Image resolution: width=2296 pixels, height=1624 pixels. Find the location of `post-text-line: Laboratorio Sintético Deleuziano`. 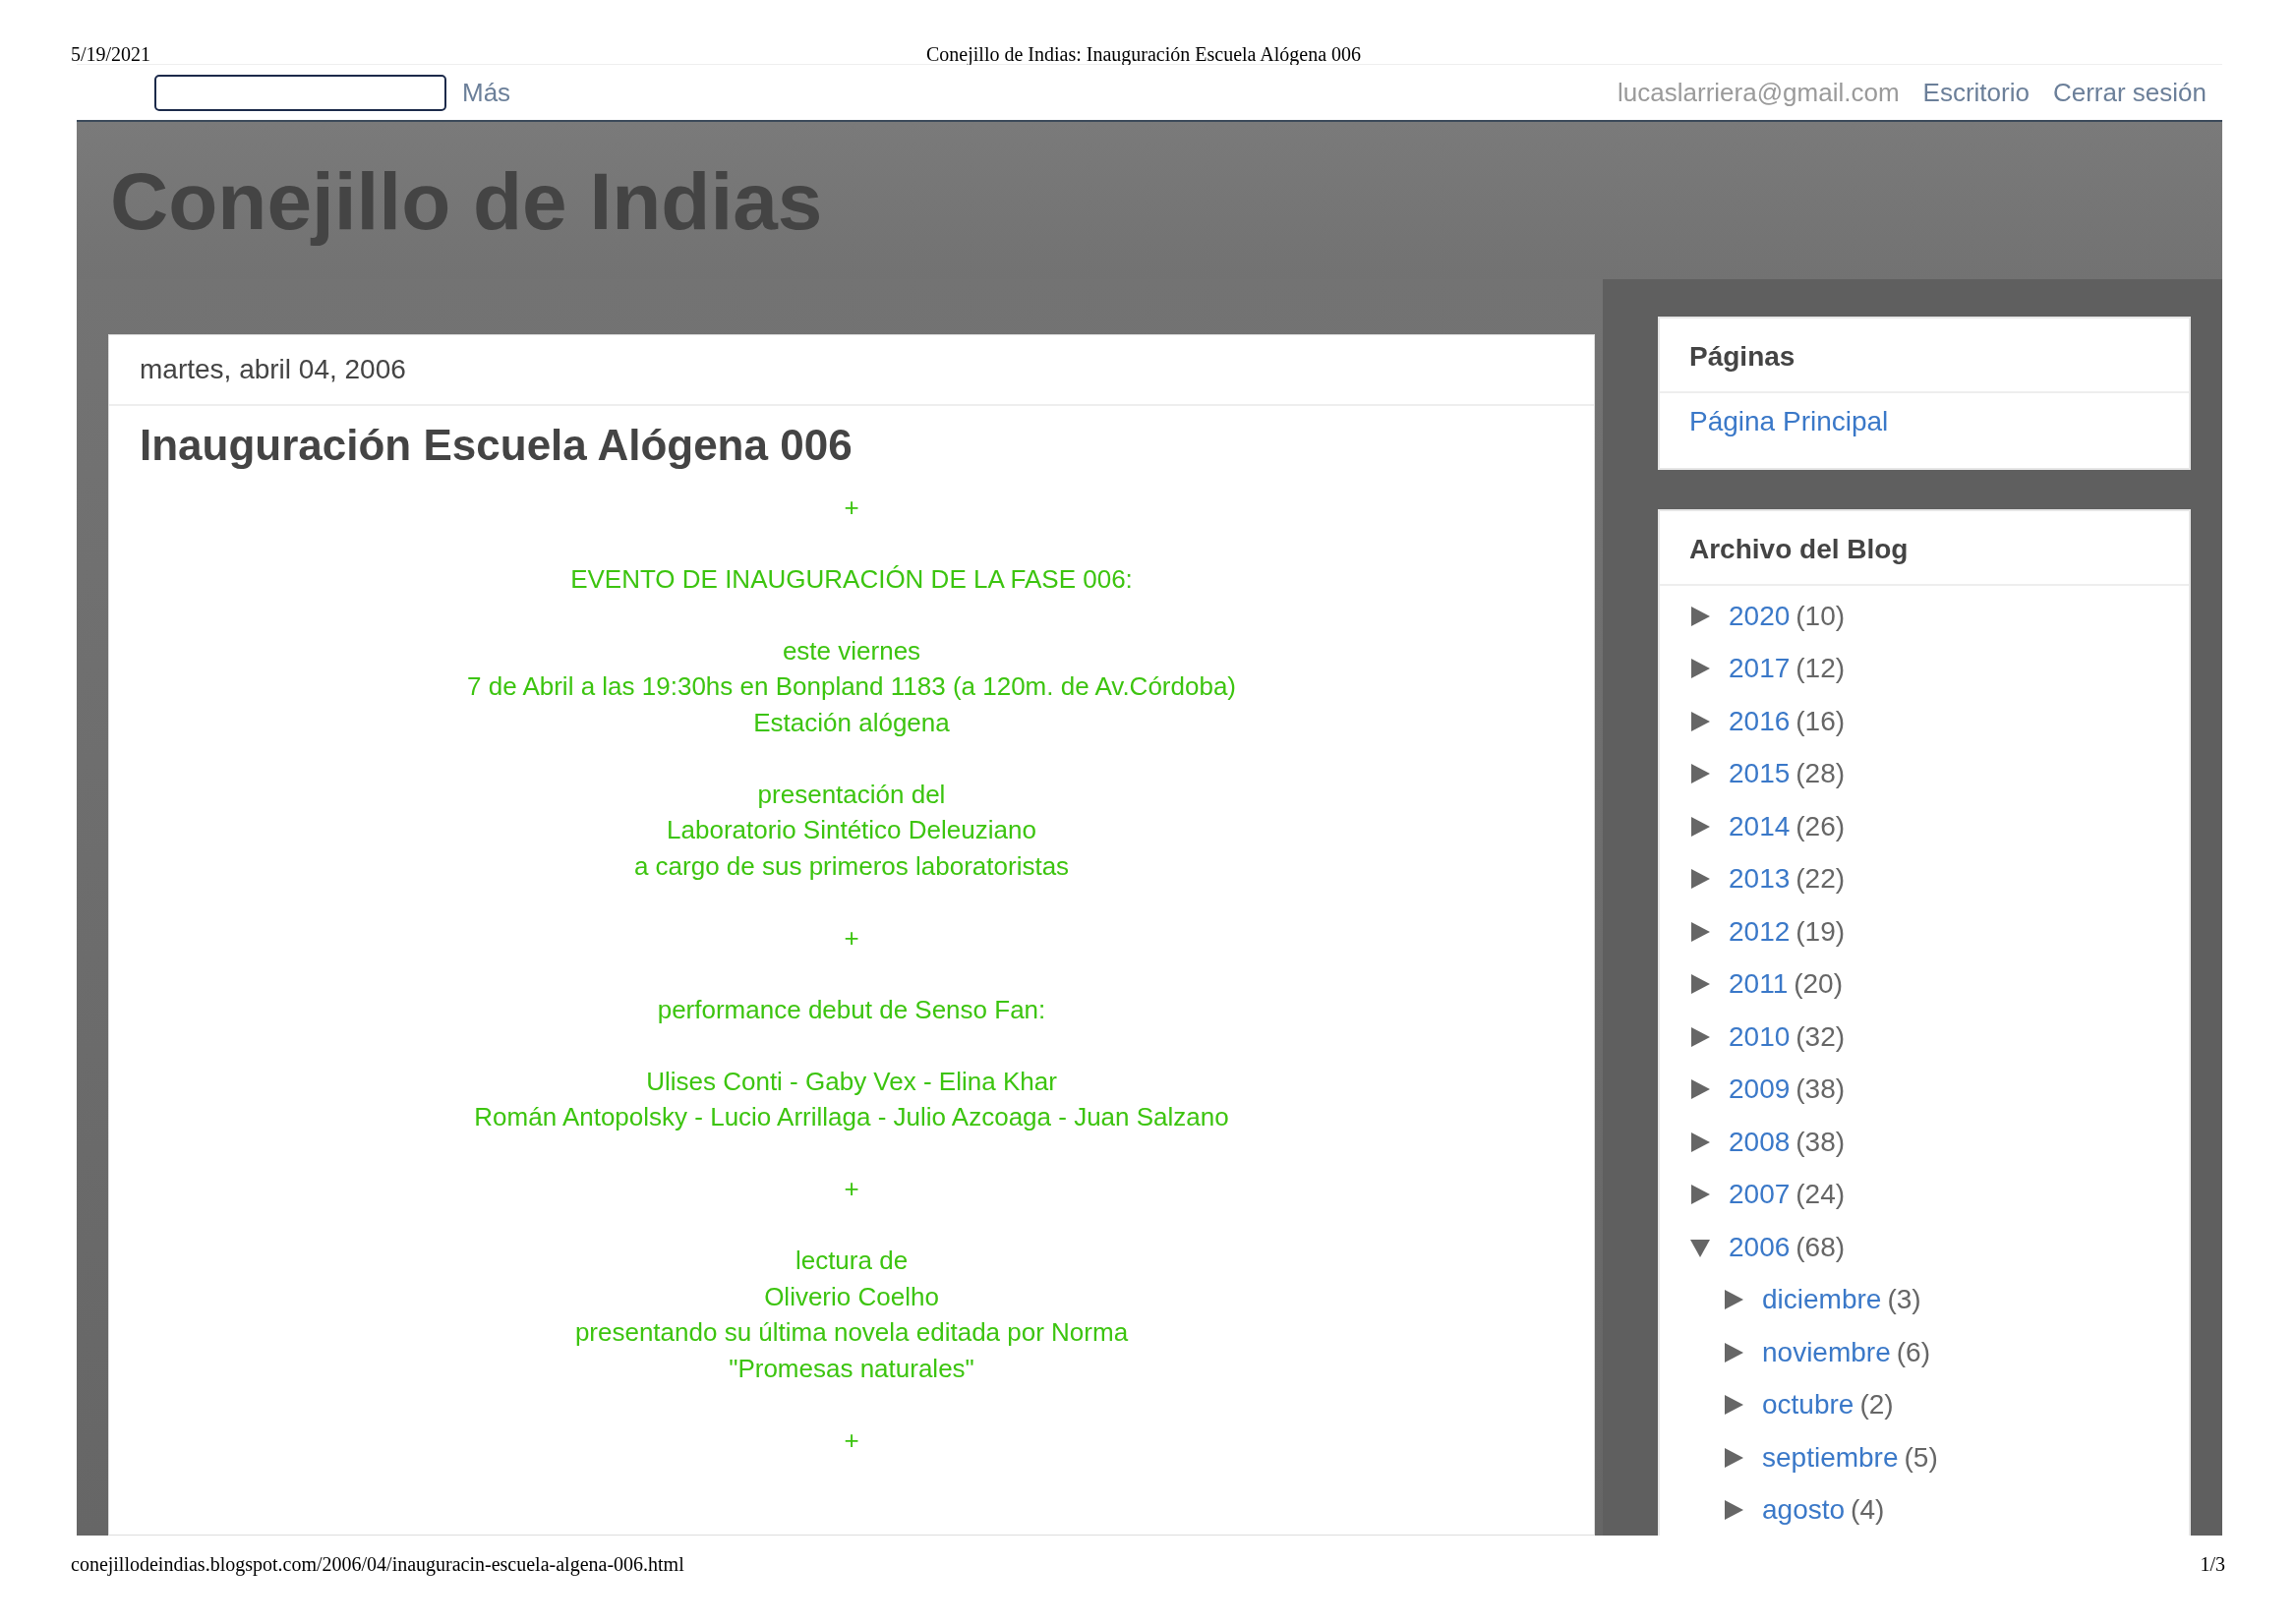

post-text-line: Laboratorio Sintético Deleuziano is located at coordinates (851, 830).